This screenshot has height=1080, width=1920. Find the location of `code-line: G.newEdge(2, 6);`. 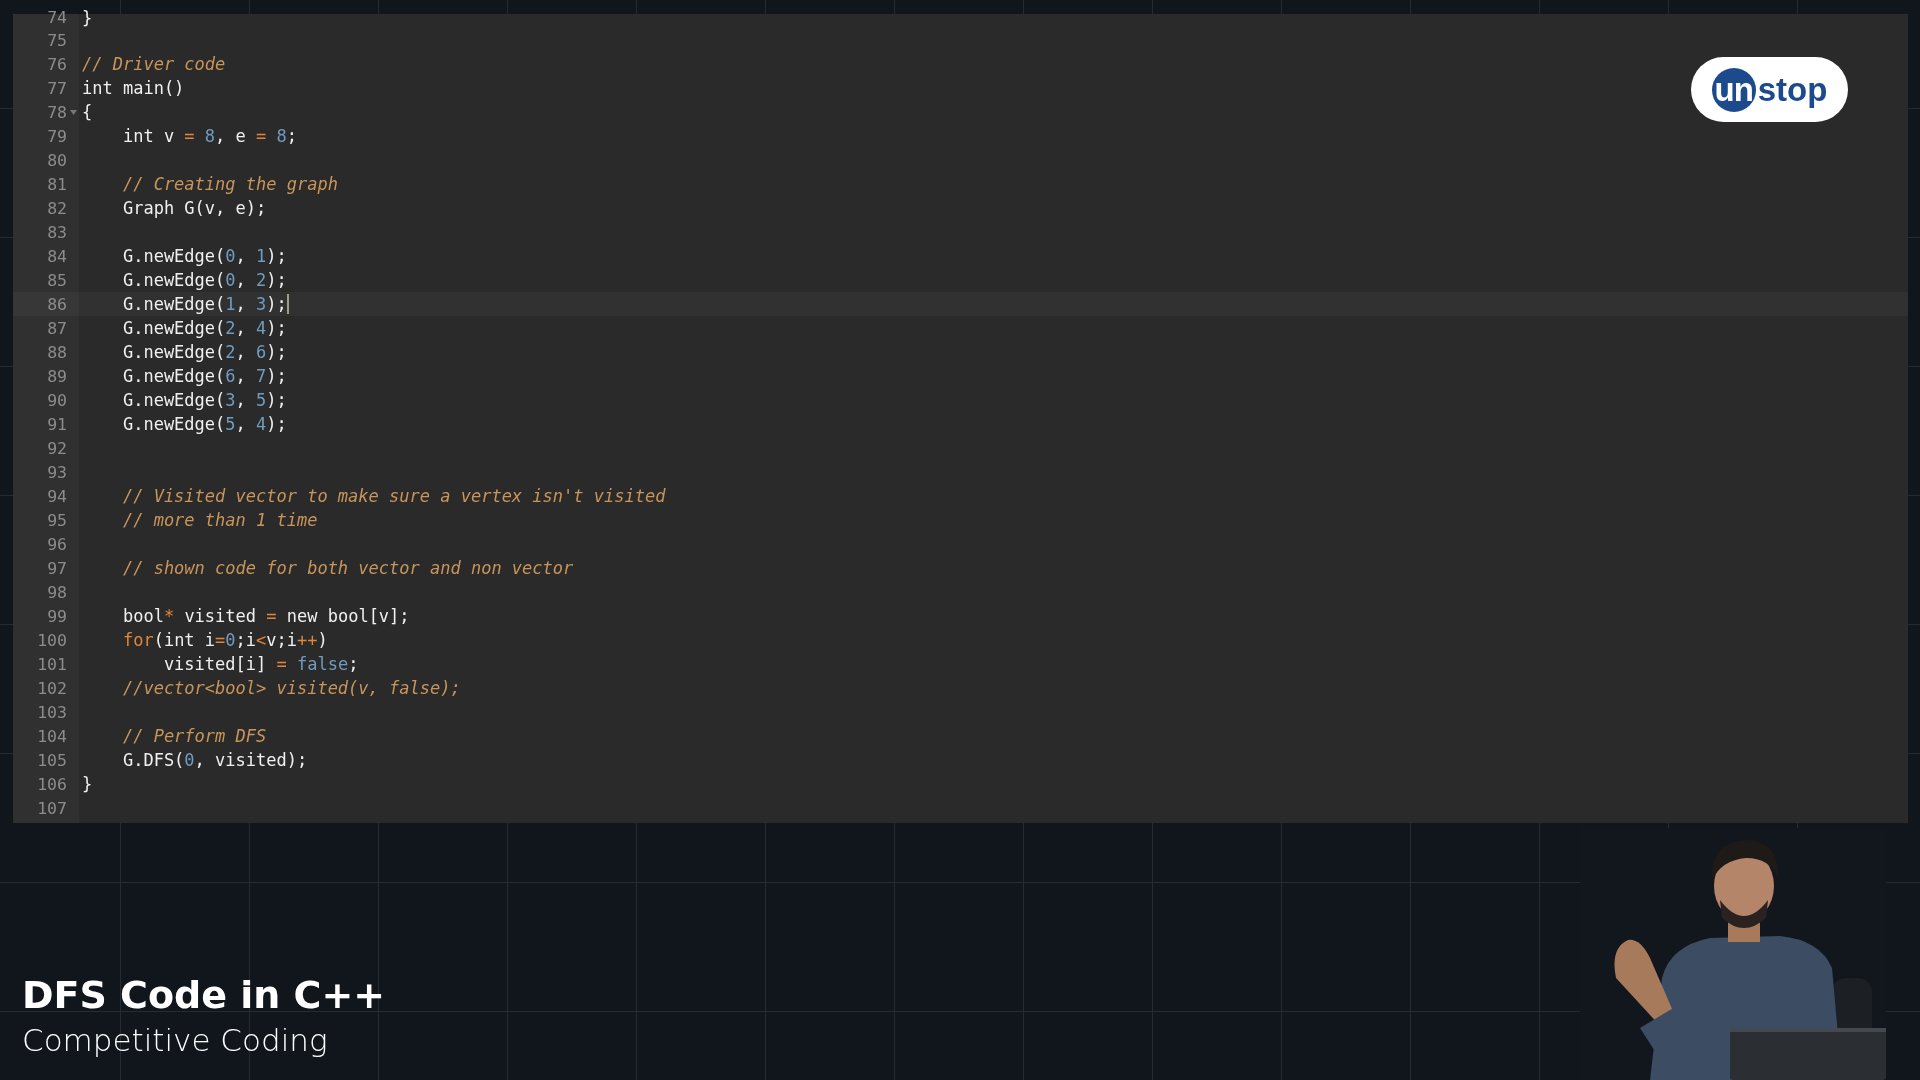

code-line: G.newEdge(2, 6); is located at coordinates (204, 352).